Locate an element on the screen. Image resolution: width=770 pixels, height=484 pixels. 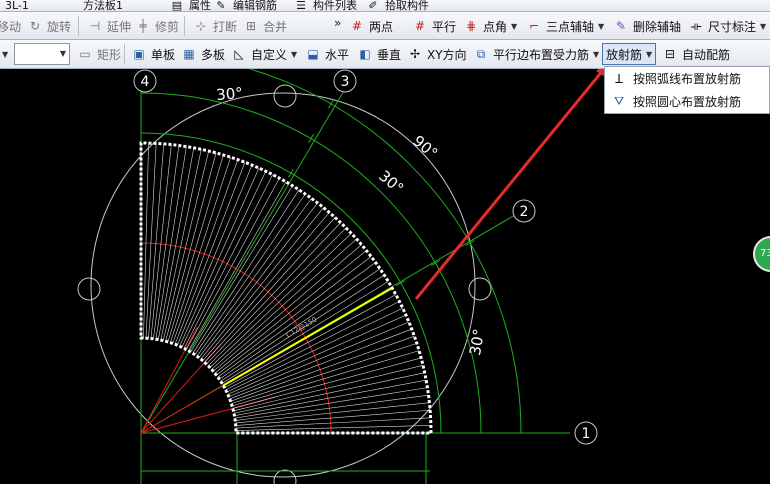
merge-icon: ⊞ is located at coordinates (251, 26).